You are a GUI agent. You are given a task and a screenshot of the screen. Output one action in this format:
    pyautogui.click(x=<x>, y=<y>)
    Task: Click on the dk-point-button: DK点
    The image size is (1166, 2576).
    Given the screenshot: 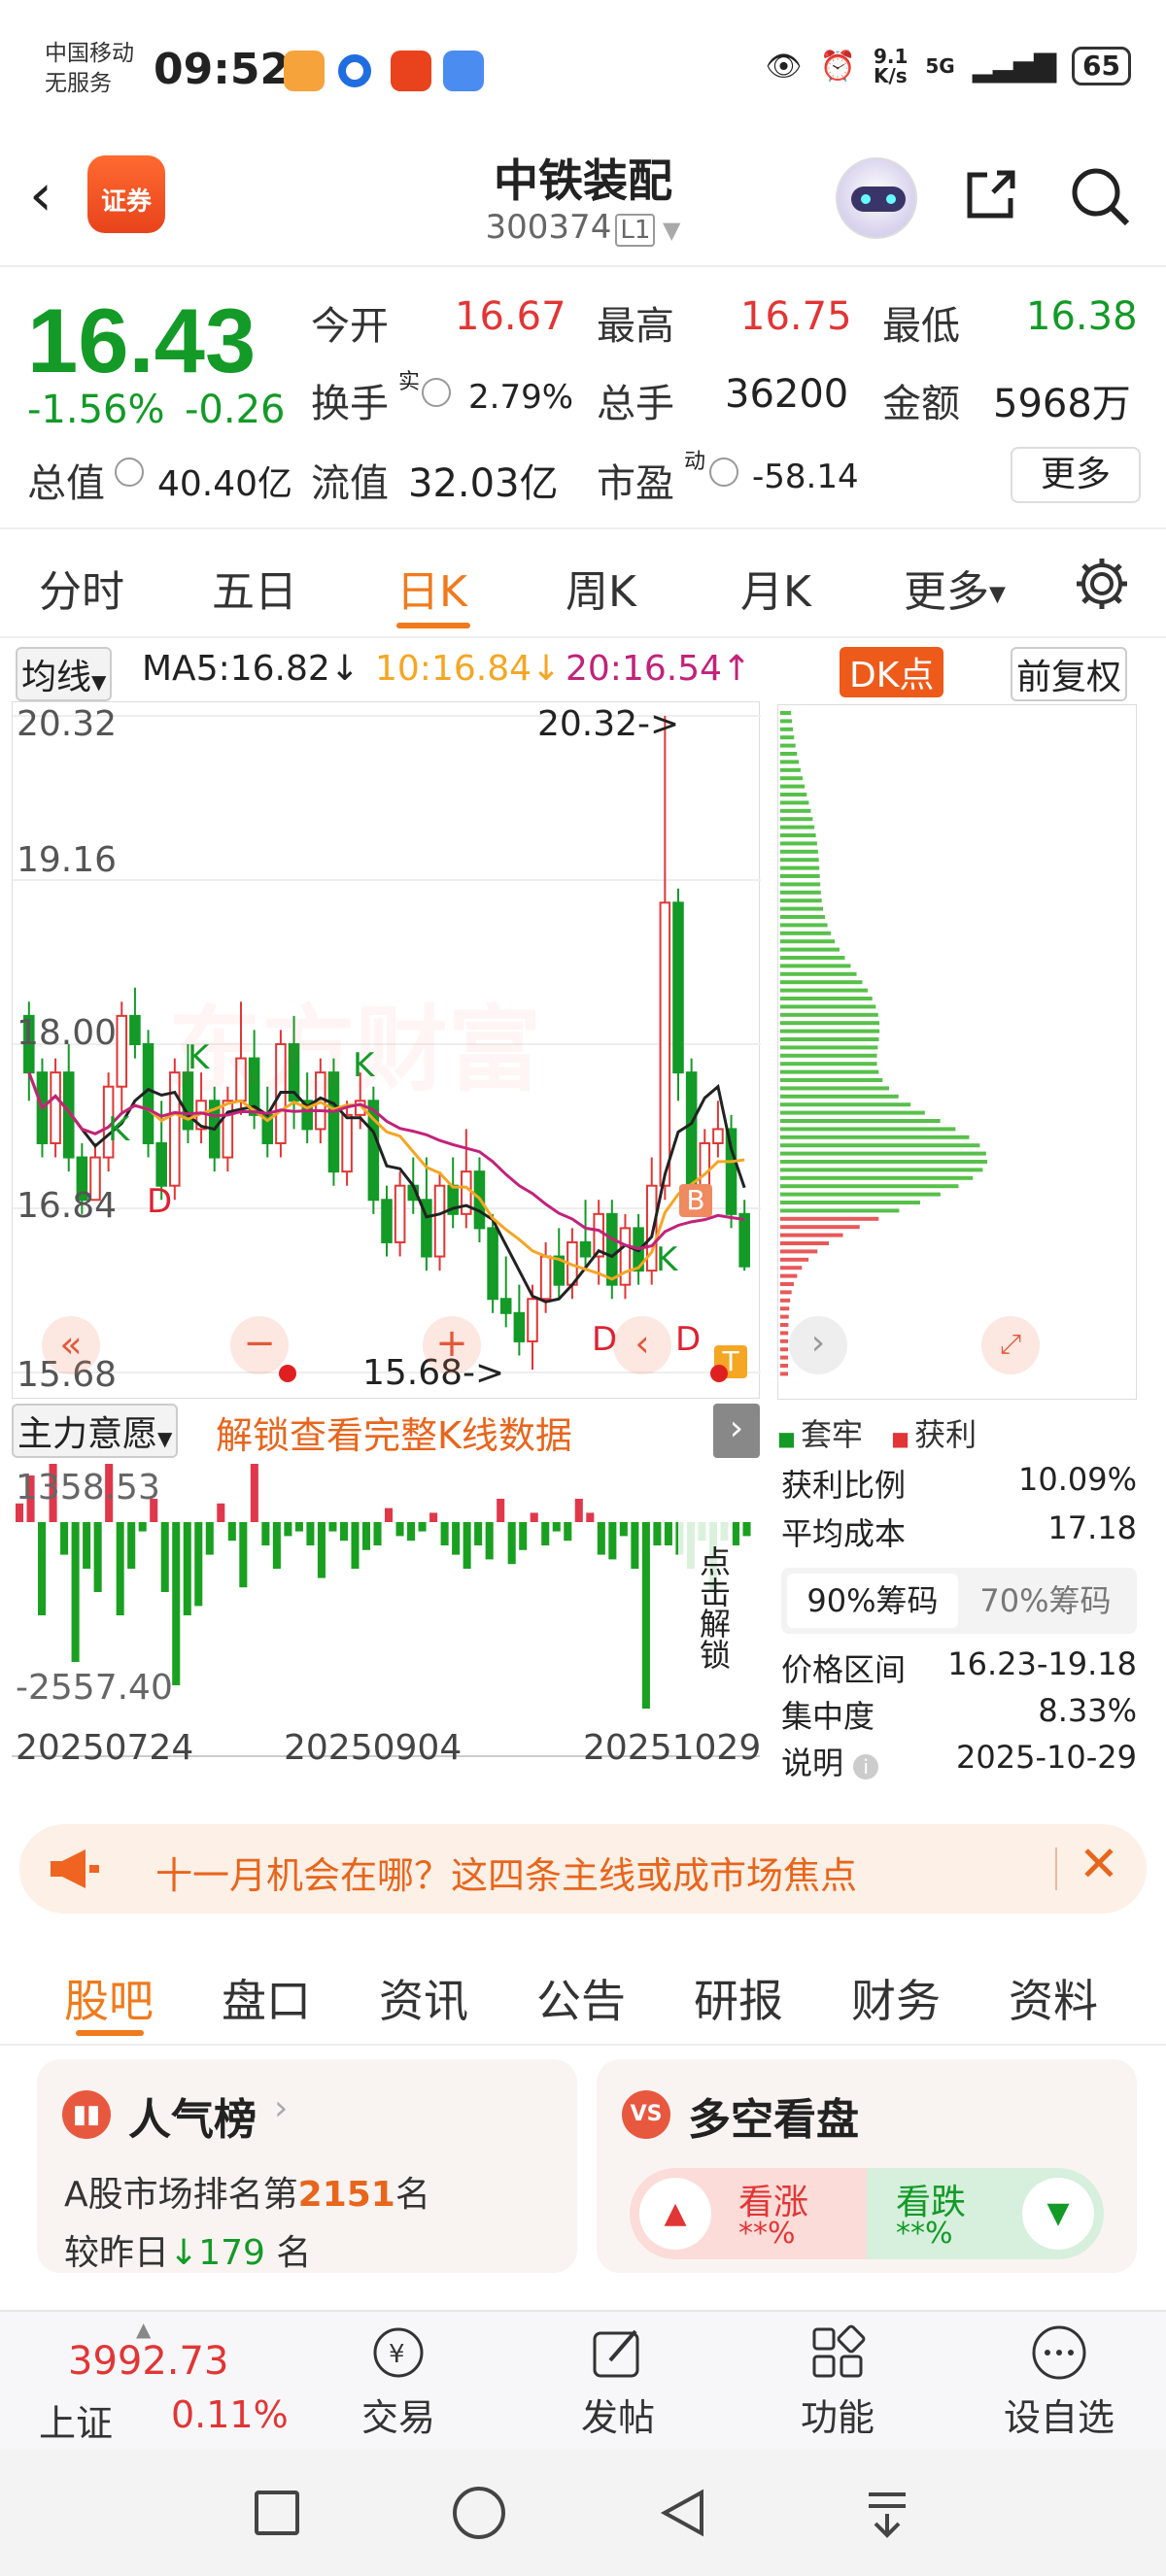 What is the action you would take?
    pyautogui.click(x=892, y=672)
    